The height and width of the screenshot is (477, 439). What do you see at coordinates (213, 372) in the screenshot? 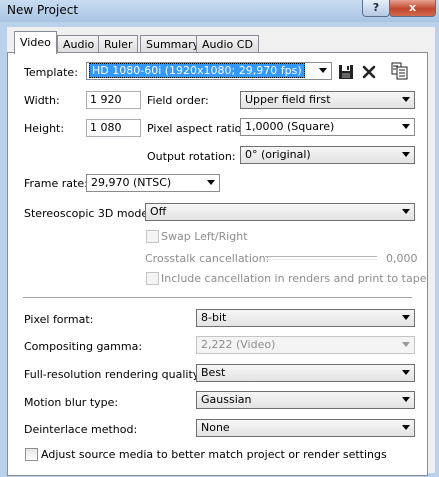
I see `render-quality-value: Best` at bounding box center [213, 372].